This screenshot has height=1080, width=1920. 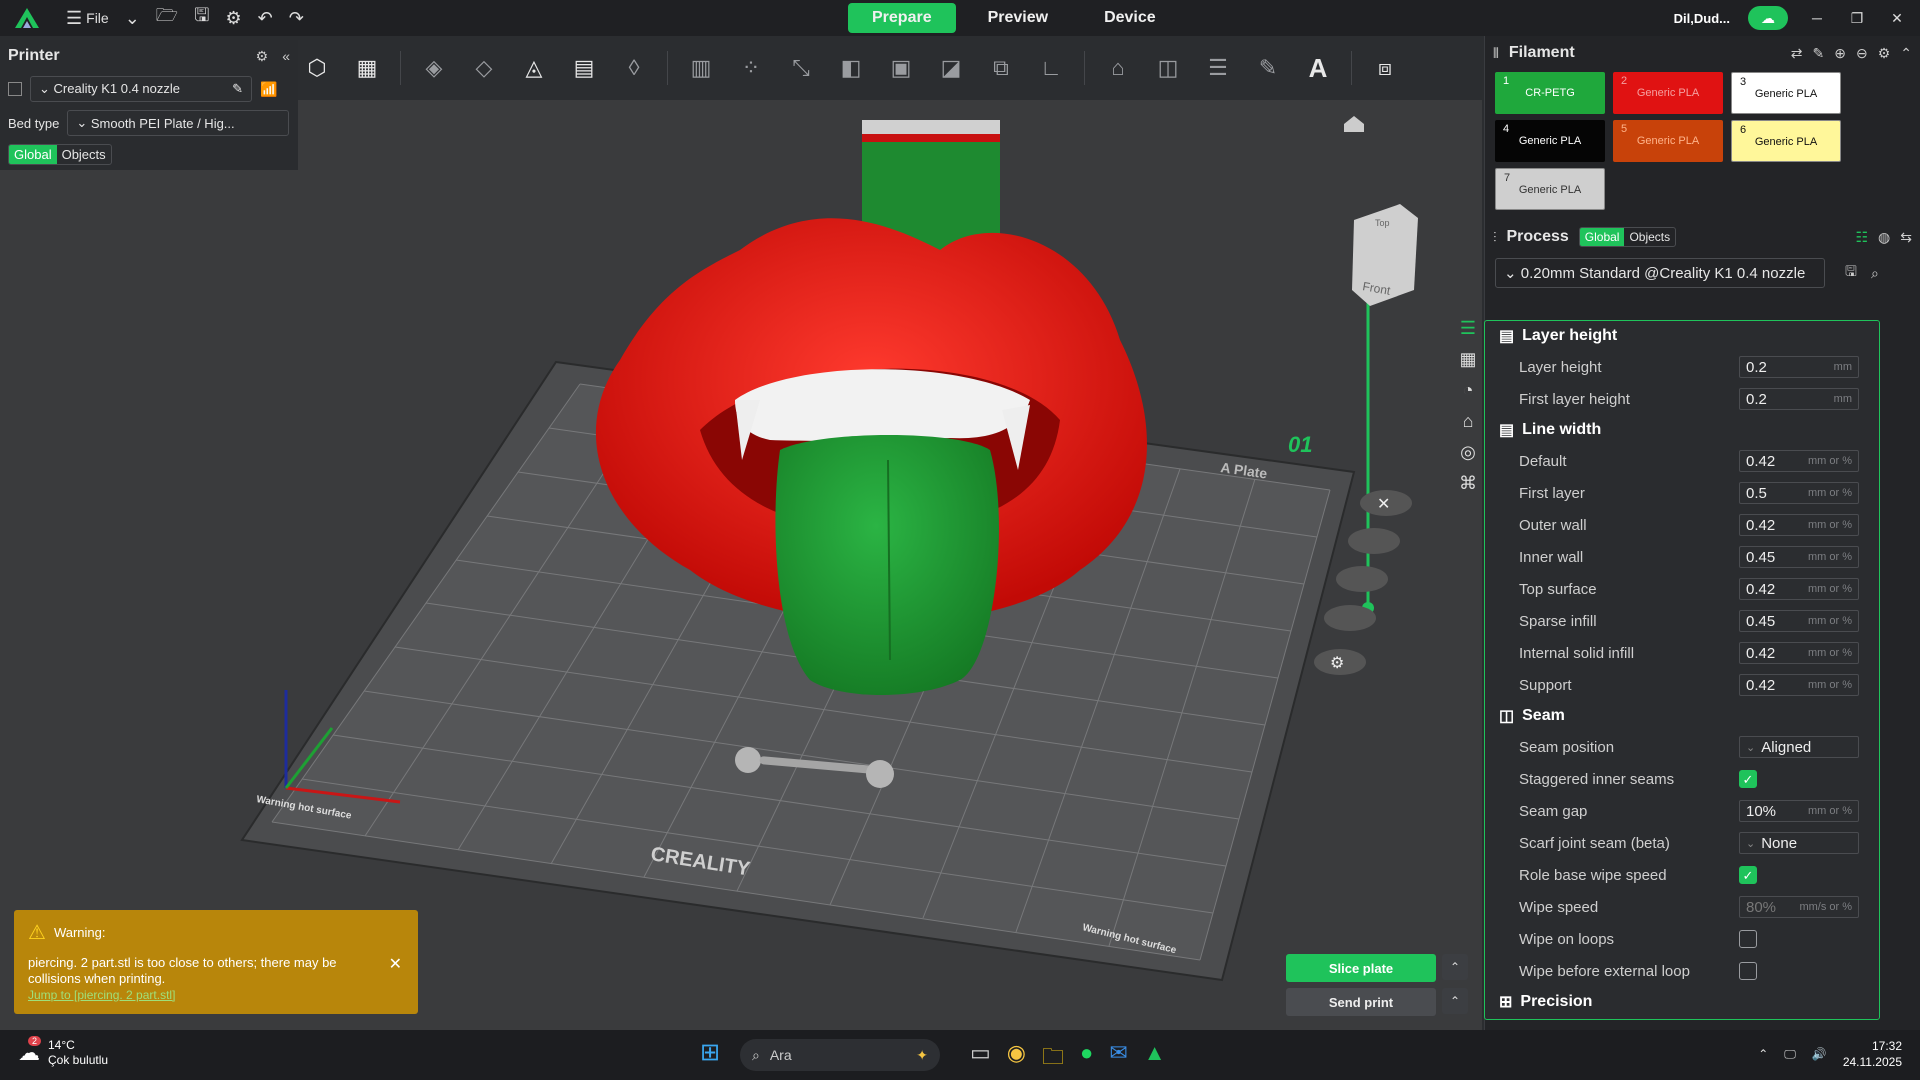 What do you see at coordinates (262, 56) in the screenshot?
I see `printer-settings-icon: ⚙` at bounding box center [262, 56].